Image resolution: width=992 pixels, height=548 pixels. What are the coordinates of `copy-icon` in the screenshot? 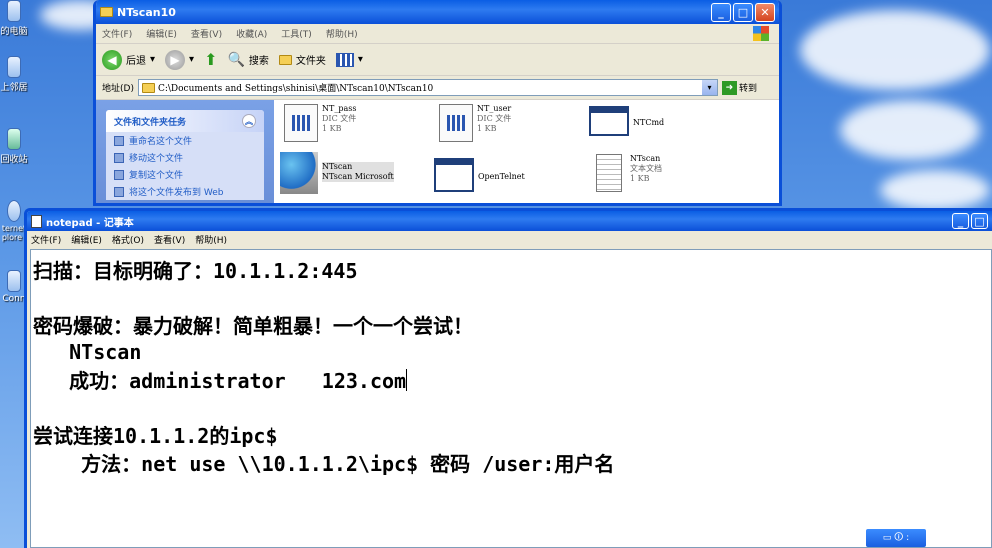 It's located at (119, 174).